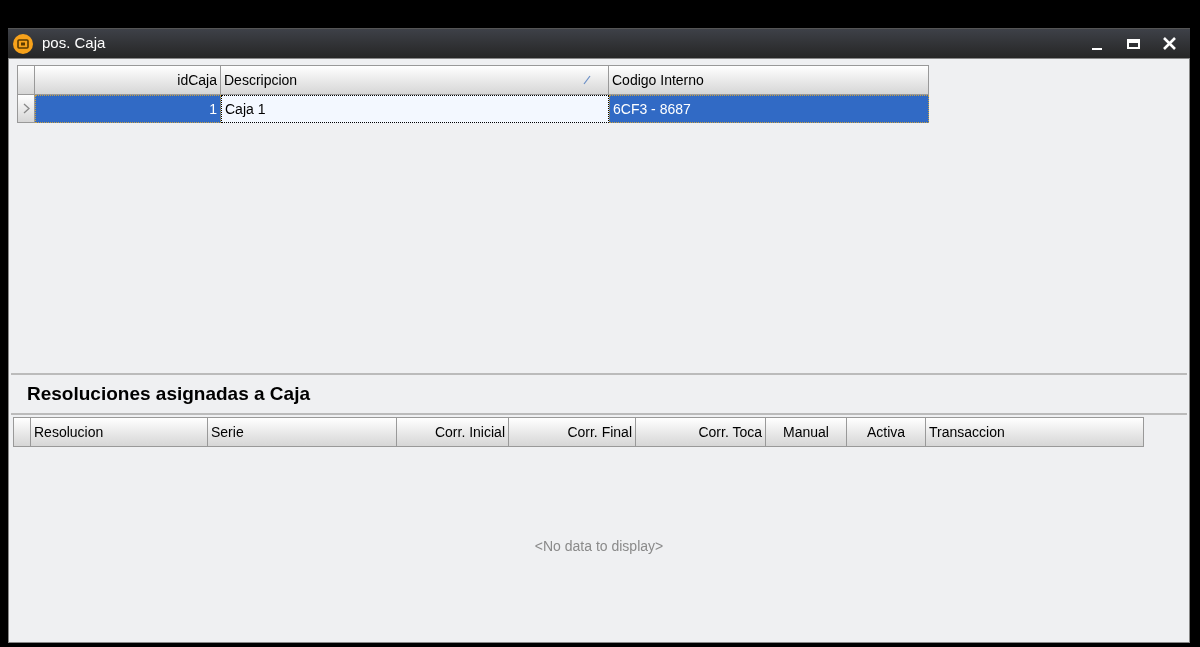  I want to click on table-cell: 6CF3 - 8687, so click(769, 109).